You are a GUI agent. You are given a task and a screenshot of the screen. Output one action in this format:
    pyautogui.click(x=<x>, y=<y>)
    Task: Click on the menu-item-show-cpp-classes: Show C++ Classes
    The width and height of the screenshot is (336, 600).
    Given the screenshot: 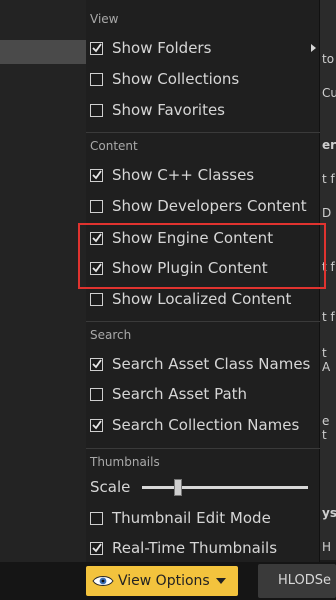 What is the action you would take?
    pyautogui.click(x=203, y=175)
    